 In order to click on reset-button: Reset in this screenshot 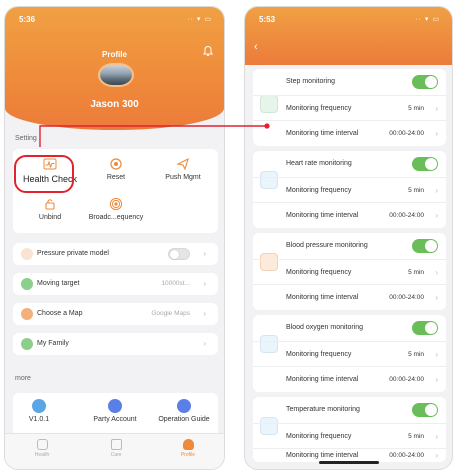, I will do `click(116, 169)`.